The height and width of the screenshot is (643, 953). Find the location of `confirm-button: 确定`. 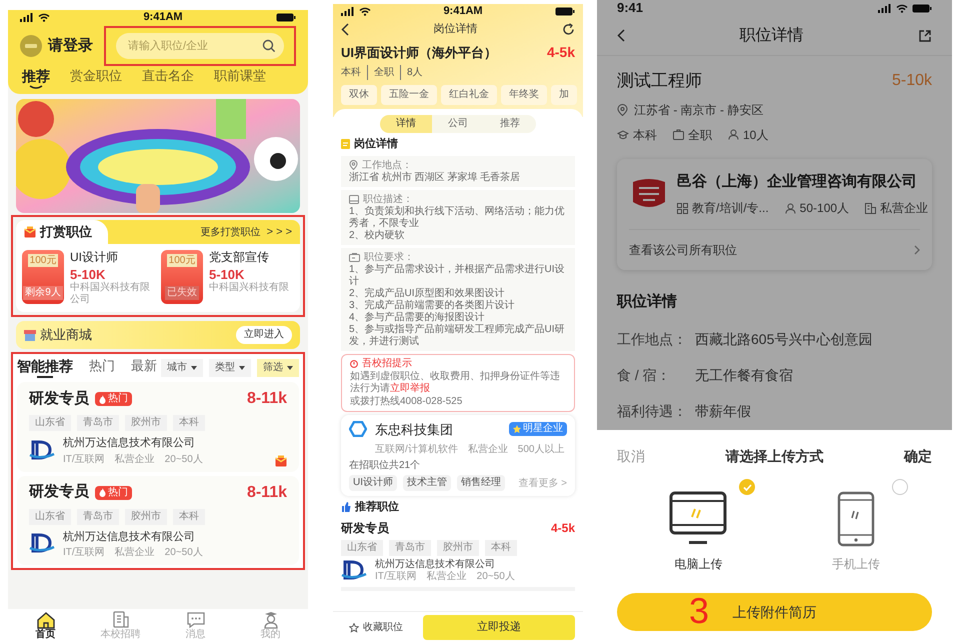

confirm-button: 确定 is located at coordinates (918, 456).